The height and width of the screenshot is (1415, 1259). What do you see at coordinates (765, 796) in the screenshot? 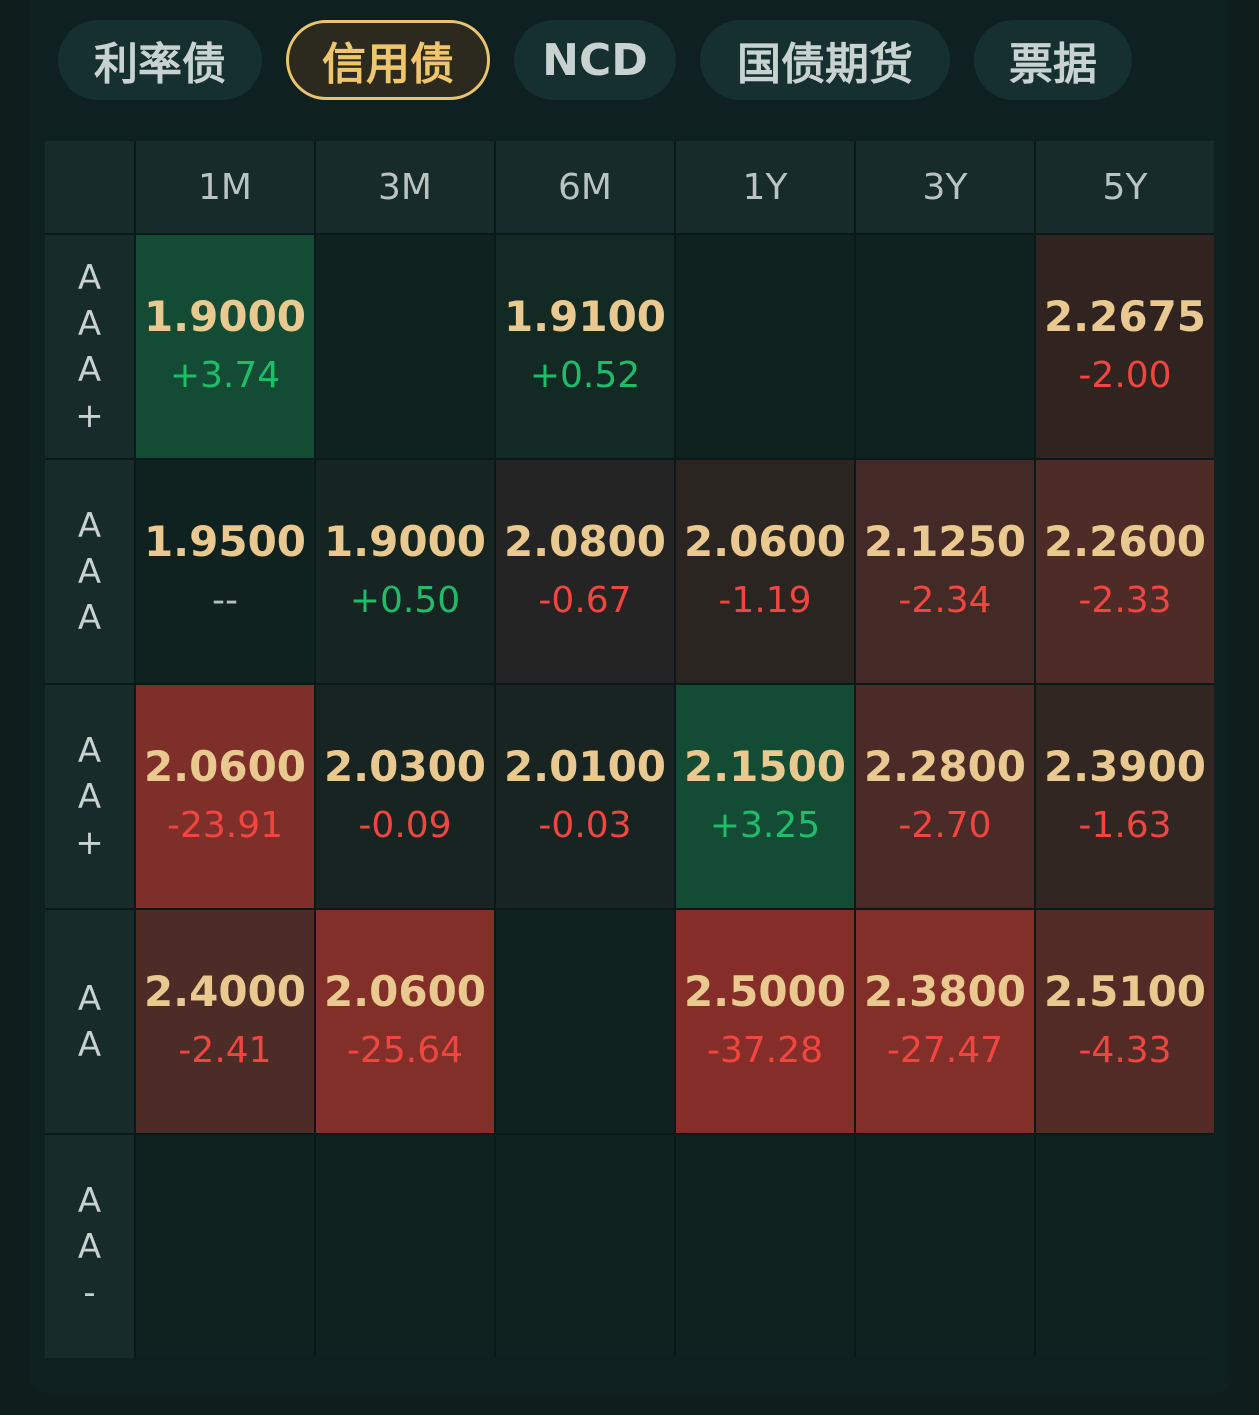
I see `yield-cell: 2.1500 +3.25` at bounding box center [765, 796].